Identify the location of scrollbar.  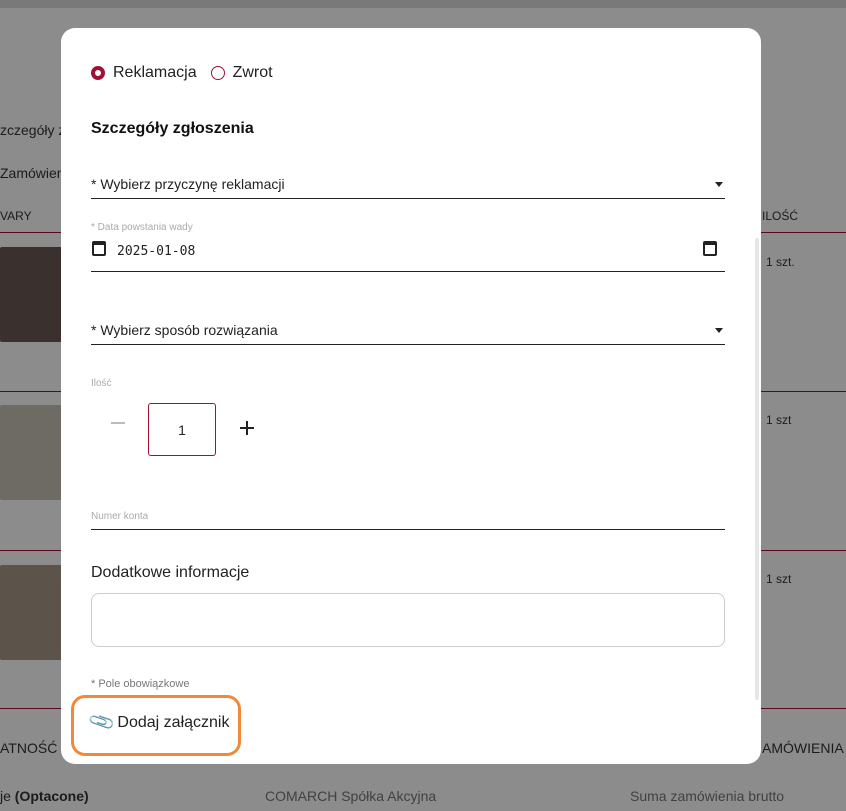
(757, 469).